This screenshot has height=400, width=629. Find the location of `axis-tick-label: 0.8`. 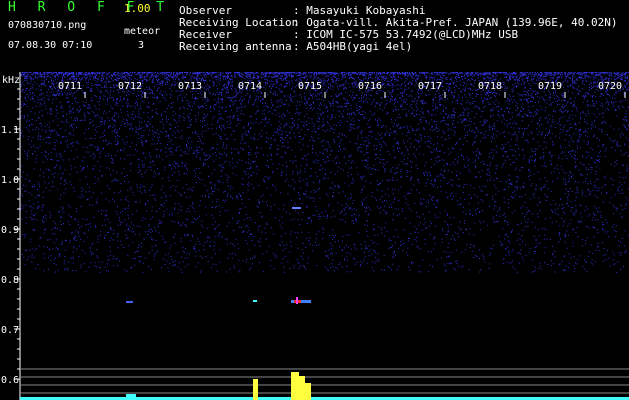

axis-tick-label: 0.8 is located at coordinates (10, 280).